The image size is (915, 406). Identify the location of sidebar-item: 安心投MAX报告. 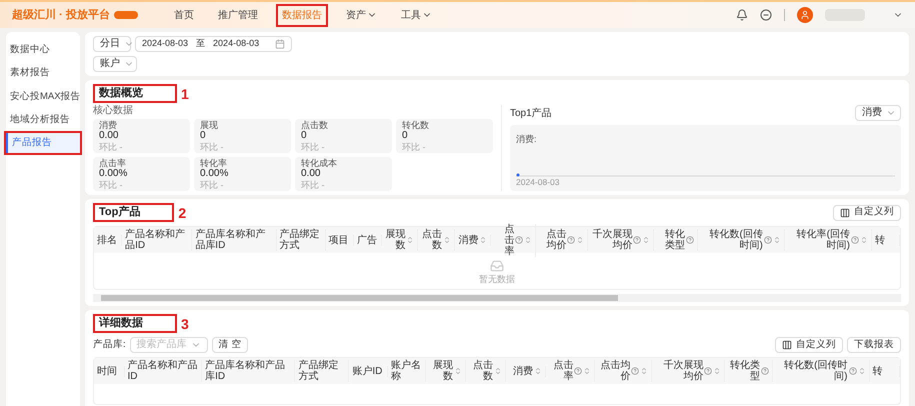
(43, 96).